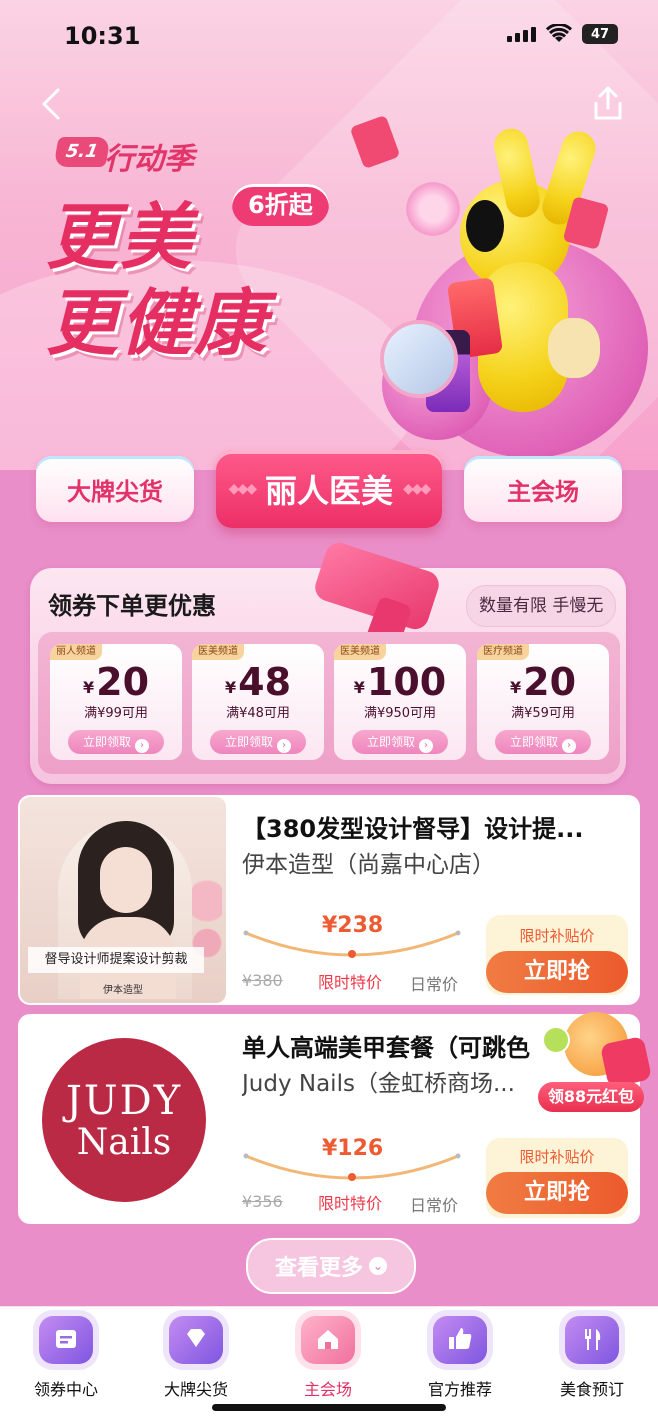  I want to click on tab-label: 丽人医美, so click(328, 491).